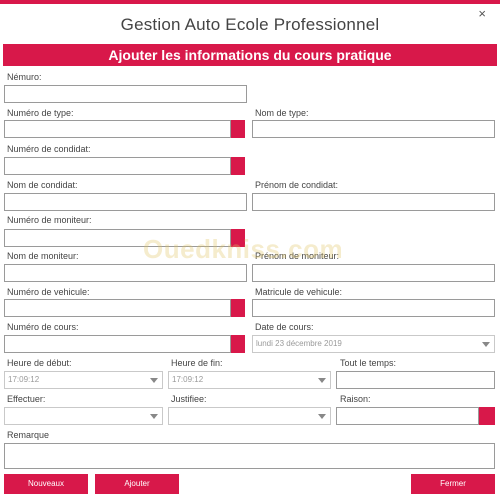  Describe the element at coordinates (299, 292) in the screenshot. I see `matricule-vehicule-label: Matricule de vehicule:` at that location.